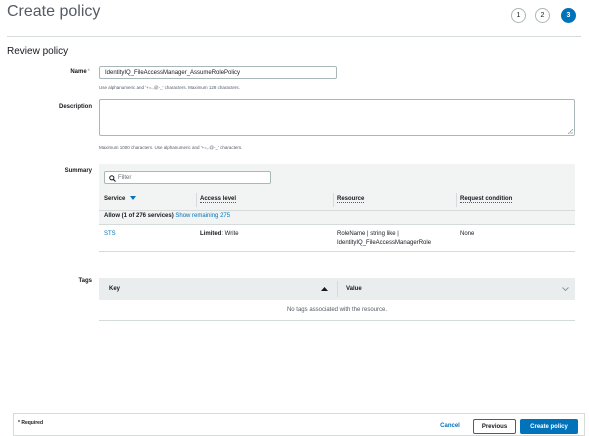  What do you see at coordinates (112, 178) in the screenshot?
I see `search-icon` at bounding box center [112, 178].